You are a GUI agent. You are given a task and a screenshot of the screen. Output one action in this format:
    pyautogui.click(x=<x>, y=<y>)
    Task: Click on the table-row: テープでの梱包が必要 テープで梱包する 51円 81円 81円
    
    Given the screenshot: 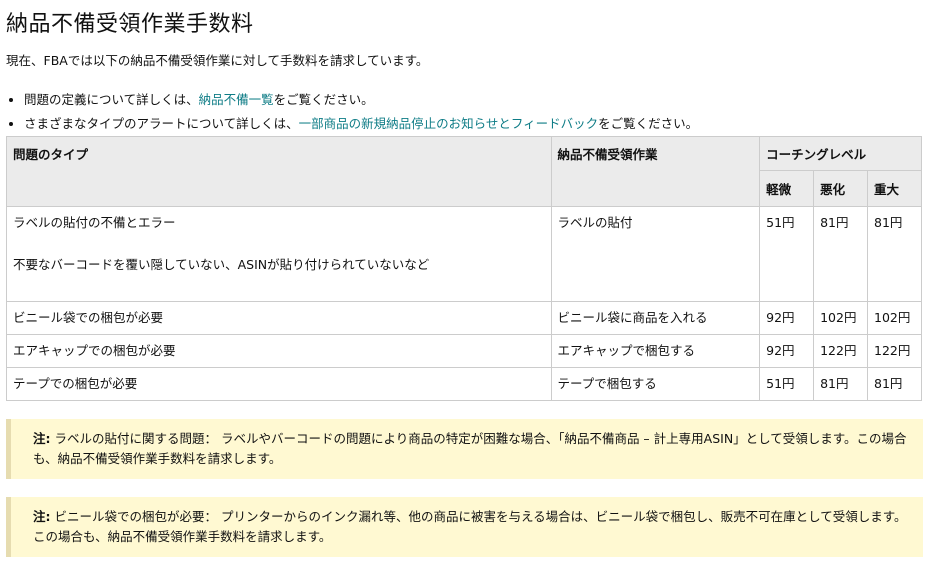 What is the action you would take?
    pyautogui.click(x=464, y=384)
    